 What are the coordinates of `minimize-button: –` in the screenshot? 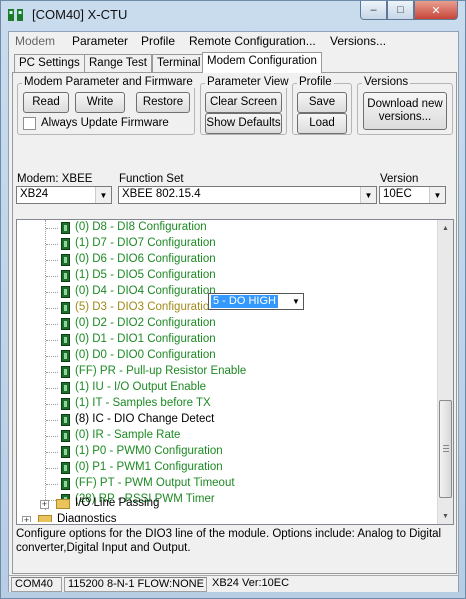 It's located at (373, 10).